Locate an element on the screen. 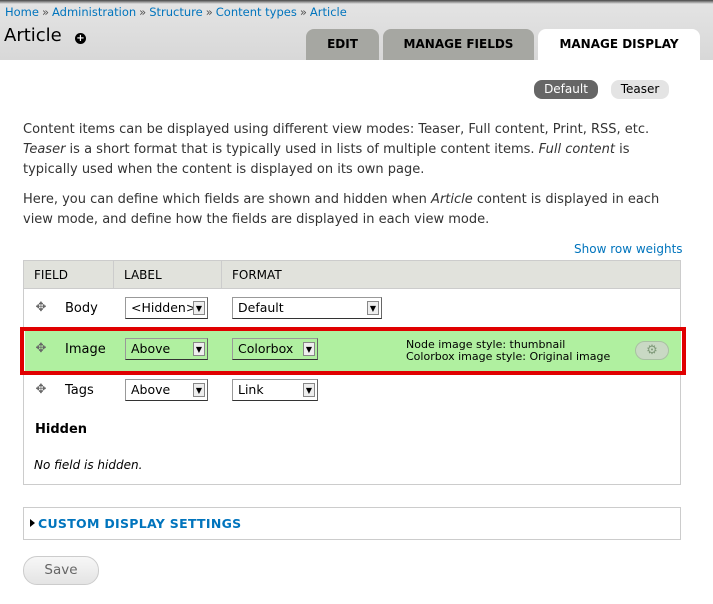 This screenshot has height=604, width=713. save-button: Save is located at coordinates (61, 570).